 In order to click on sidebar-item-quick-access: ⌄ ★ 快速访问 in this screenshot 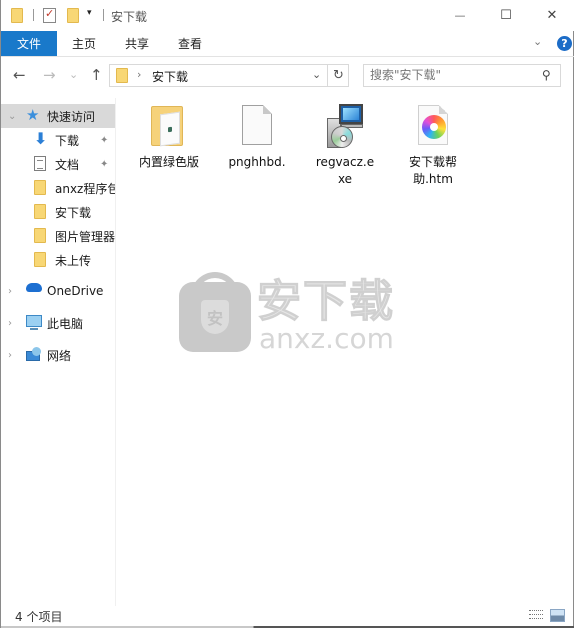, I will do `click(58, 116)`.